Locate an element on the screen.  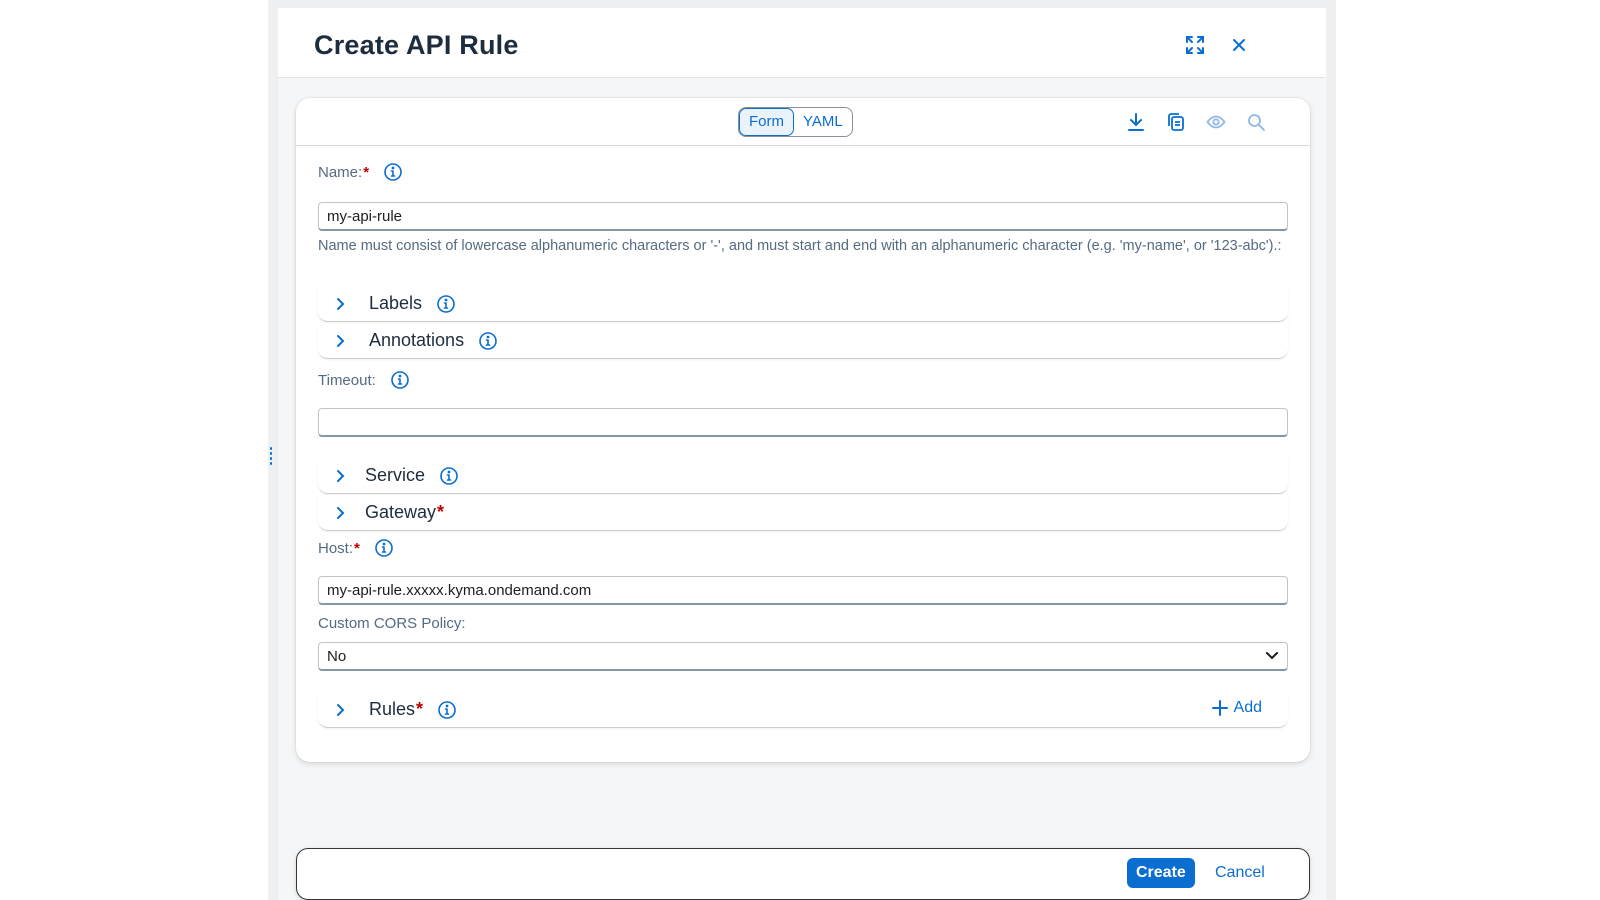
labels-panel: Labels is located at coordinates (803, 304).